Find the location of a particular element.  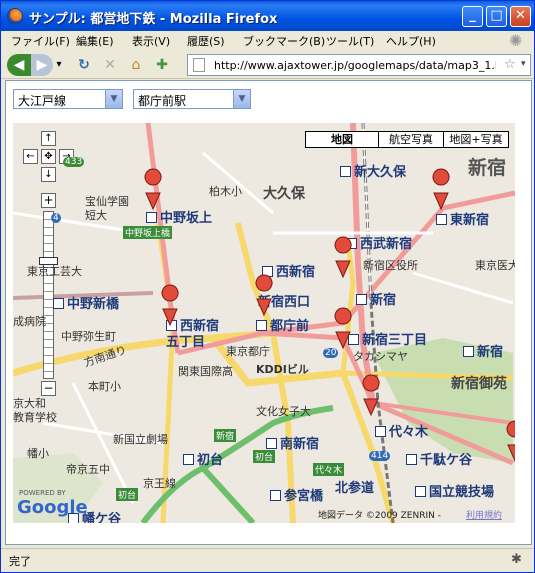

title-bar: サンプル: 都営地下鉄 - Mozilla Firefox _ □ ✕ is located at coordinates (267, 16).